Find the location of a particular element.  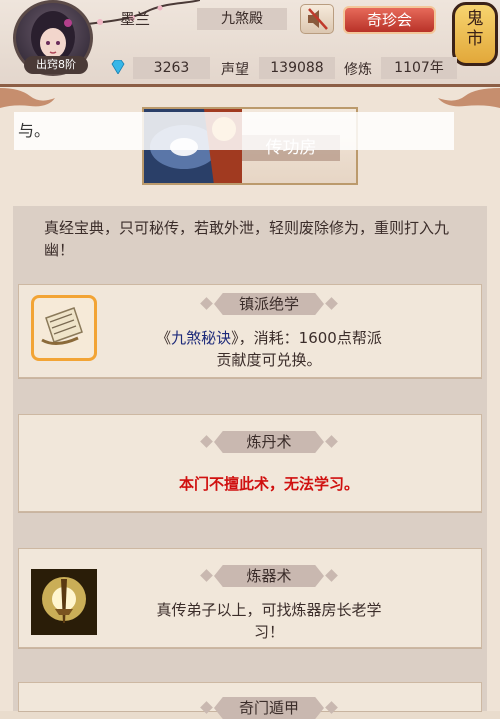

mute-button is located at coordinates (317, 19).